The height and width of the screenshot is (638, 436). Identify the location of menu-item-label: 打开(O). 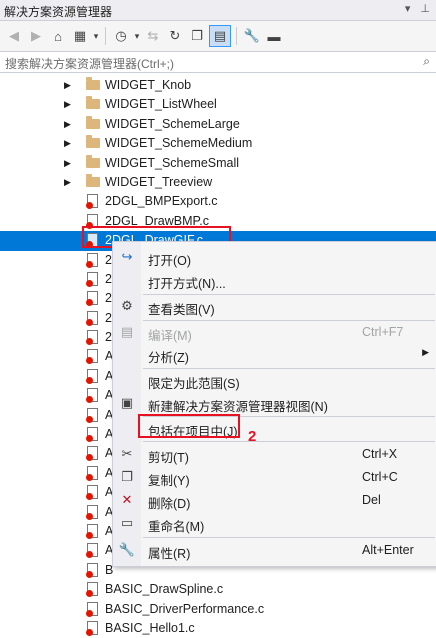
(170, 261).